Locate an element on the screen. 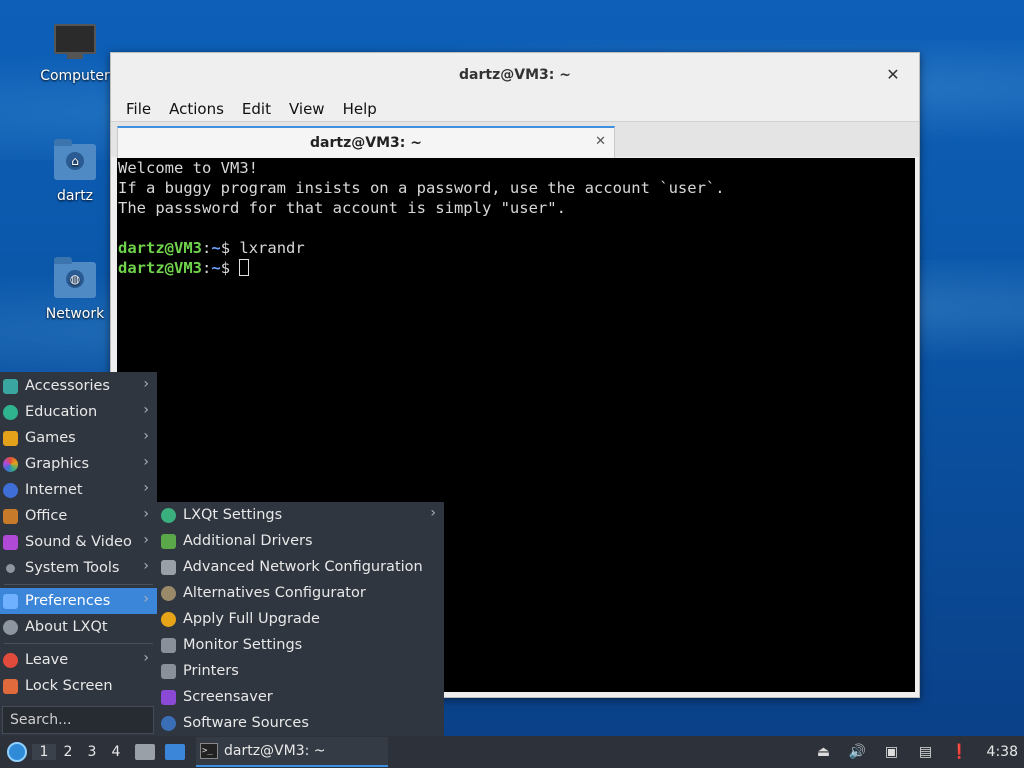  menu-item-accessories: Accessories › is located at coordinates (78, 386).